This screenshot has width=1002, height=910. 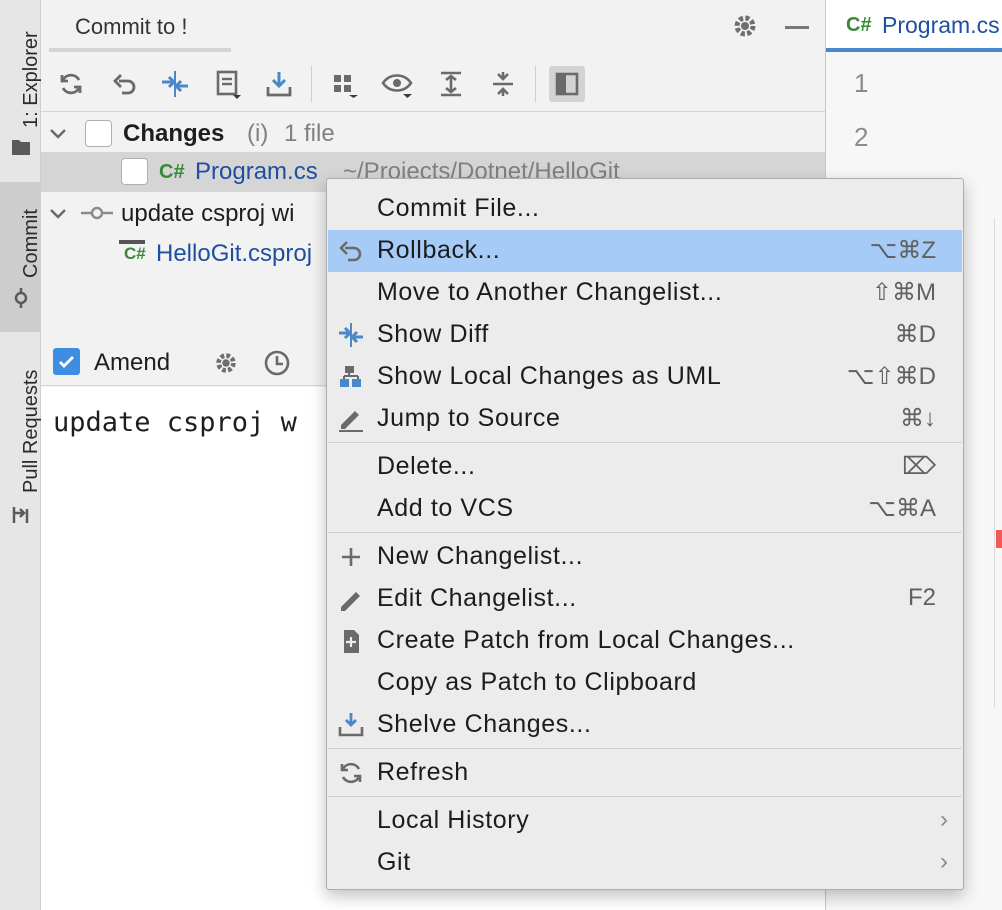 I want to click on patch-icon, so click(x=351, y=641).